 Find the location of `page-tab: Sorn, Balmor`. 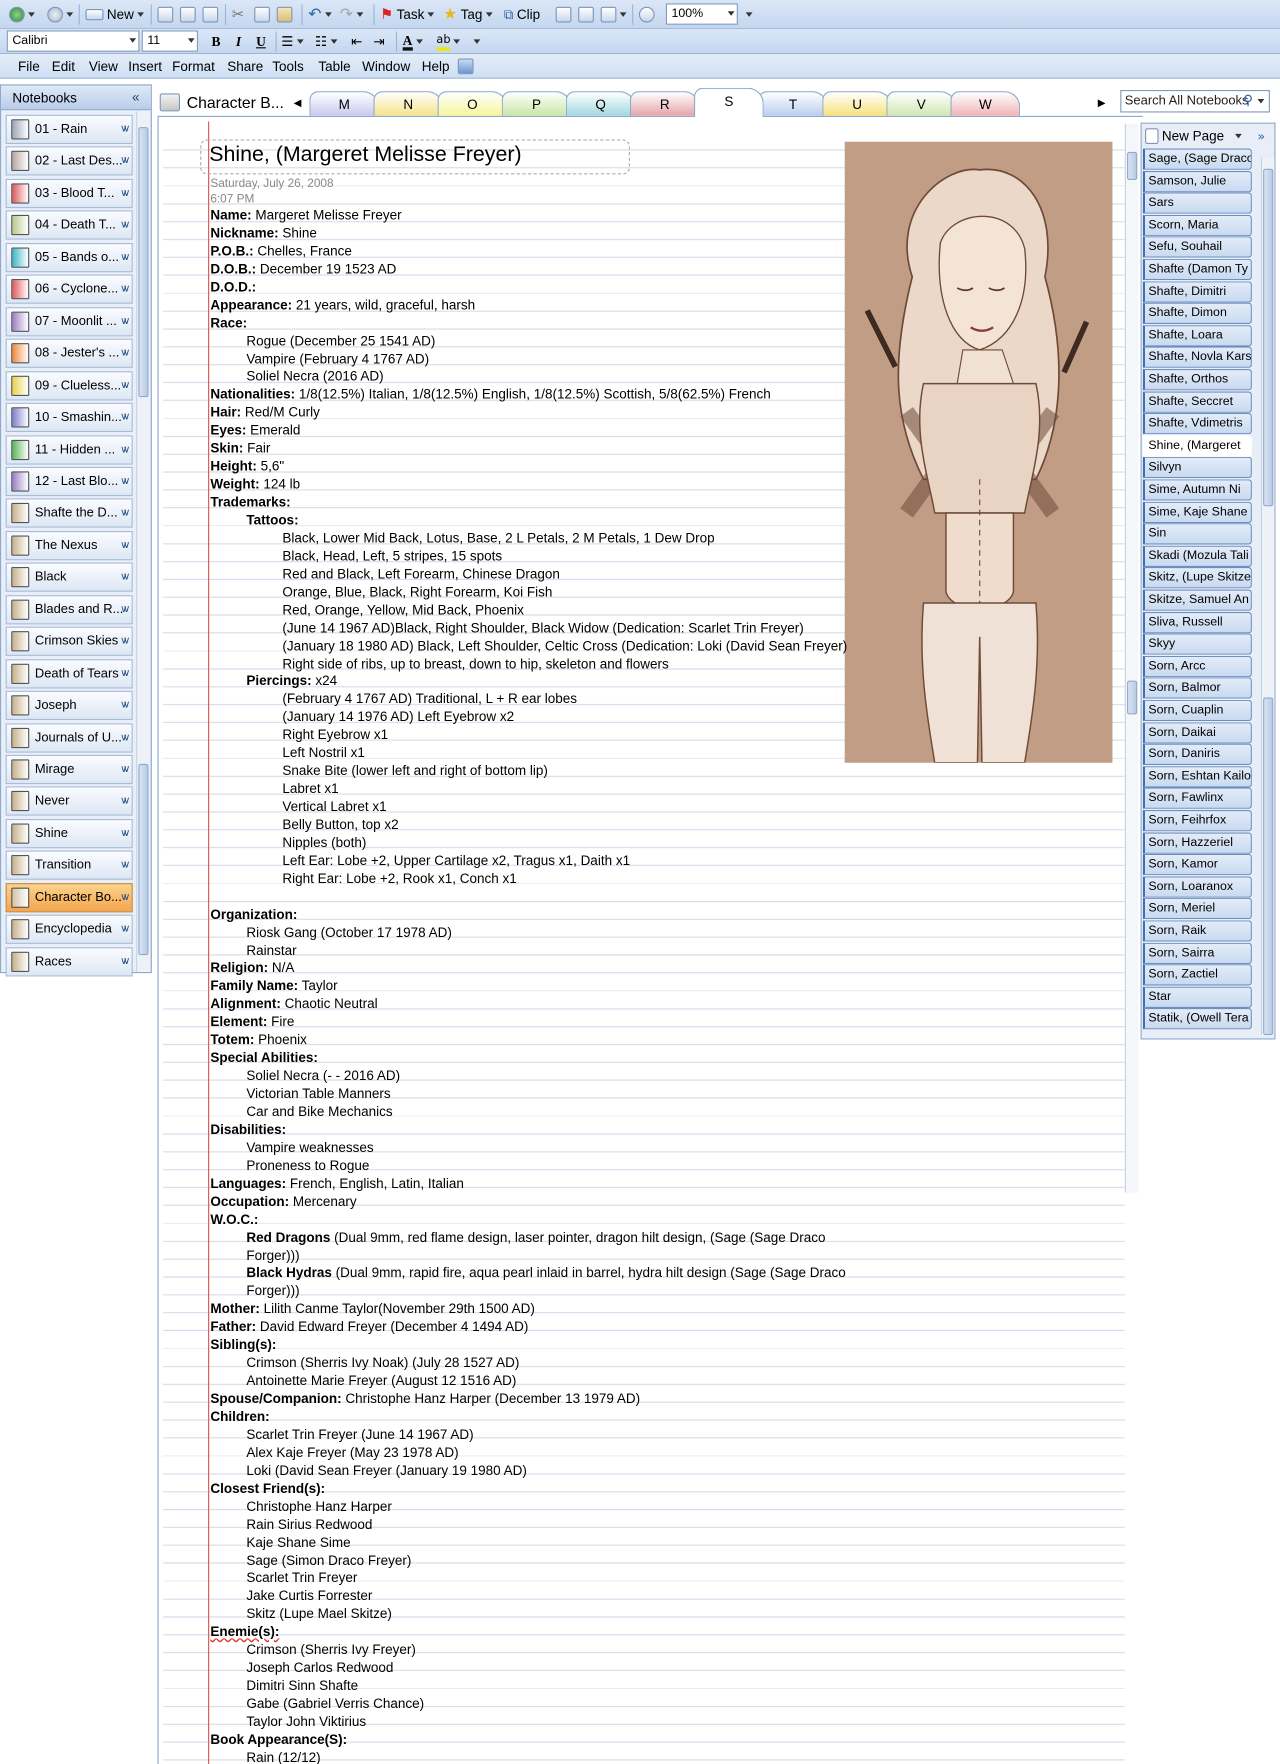

page-tab: Sorn, Balmor is located at coordinates (1197, 688).